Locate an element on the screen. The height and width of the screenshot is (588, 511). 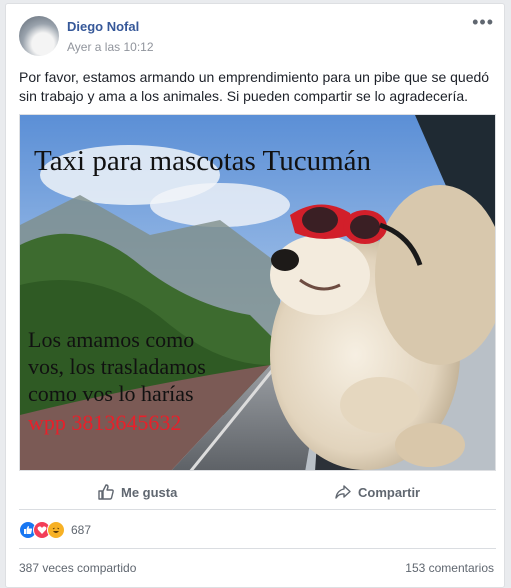
post-timestamp: Ayer a las 10:12 is located at coordinates (110, 47).